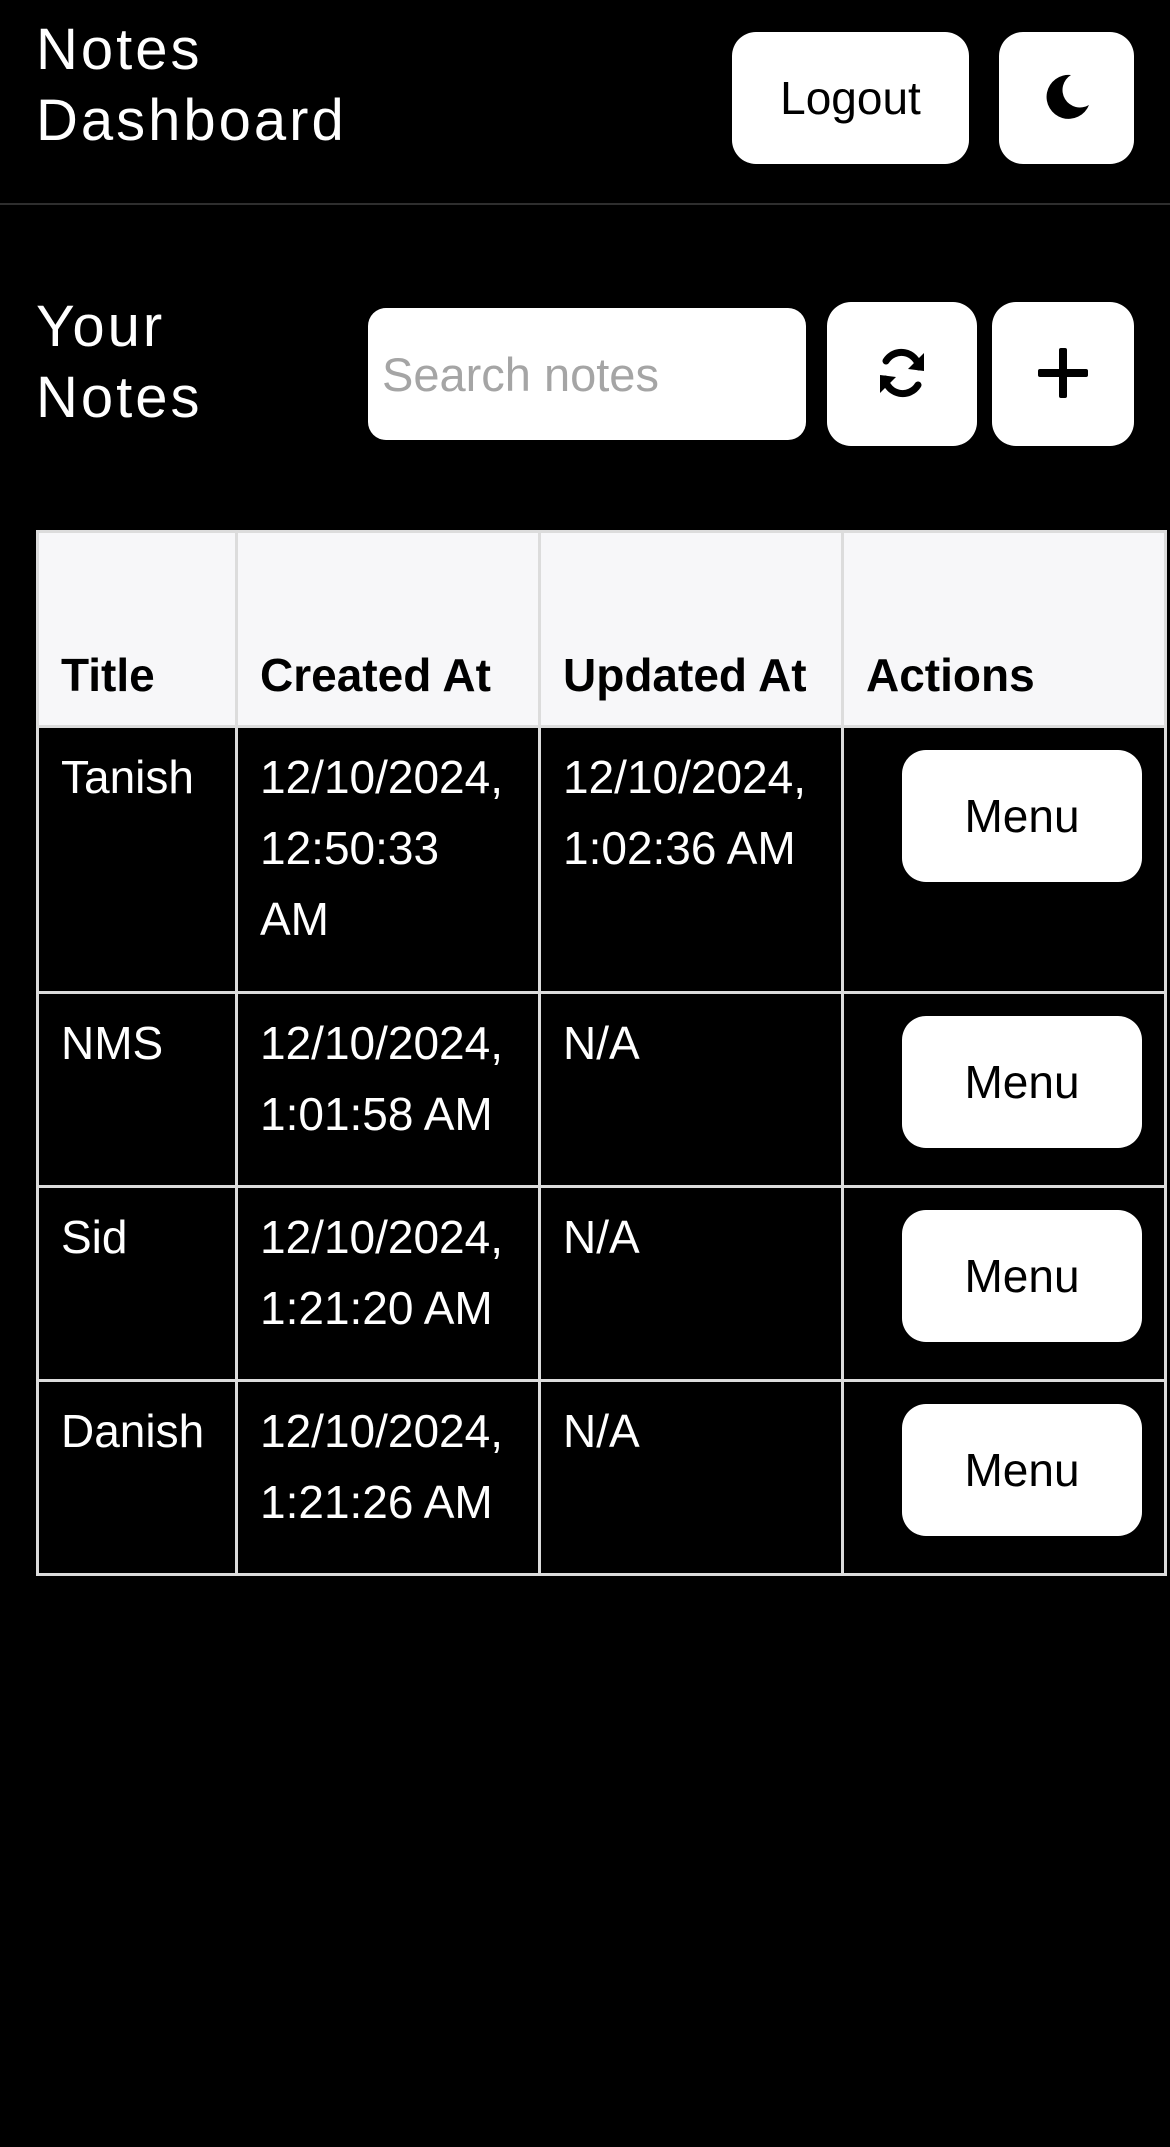 Image resolution: width=1170 pixels, height=2147 pixels. What do you see at coordinates (119, 362) in the screenshot?
I see `section-title: Your Notes` at bounding box center [119, 362].